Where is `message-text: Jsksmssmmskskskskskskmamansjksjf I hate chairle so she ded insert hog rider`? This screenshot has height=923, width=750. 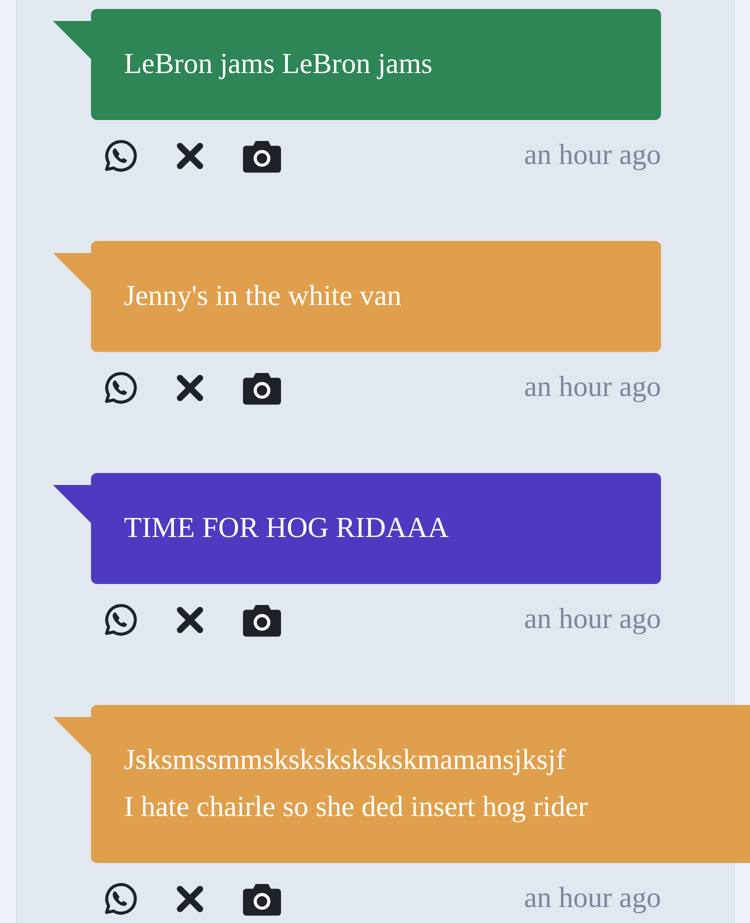 message-text: Jsksmssmmskskskskskskmamansjksjf I hate chairle so she ded insert hog rider is located at coordinates (356, 784).